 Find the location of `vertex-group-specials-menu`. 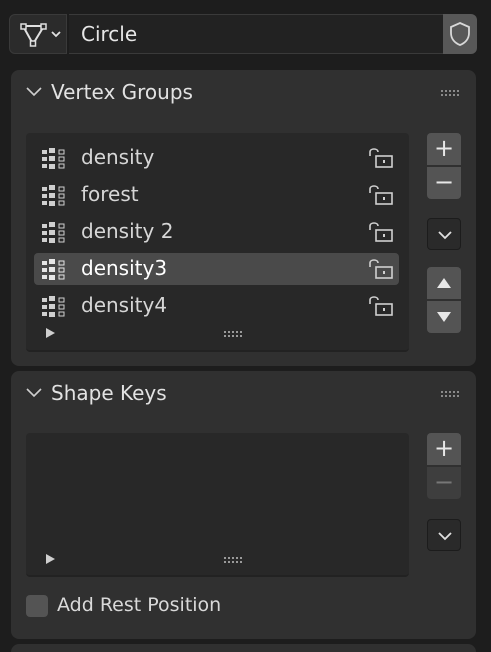

vertex-group-specials-menu is located at coordinates (444, 234).